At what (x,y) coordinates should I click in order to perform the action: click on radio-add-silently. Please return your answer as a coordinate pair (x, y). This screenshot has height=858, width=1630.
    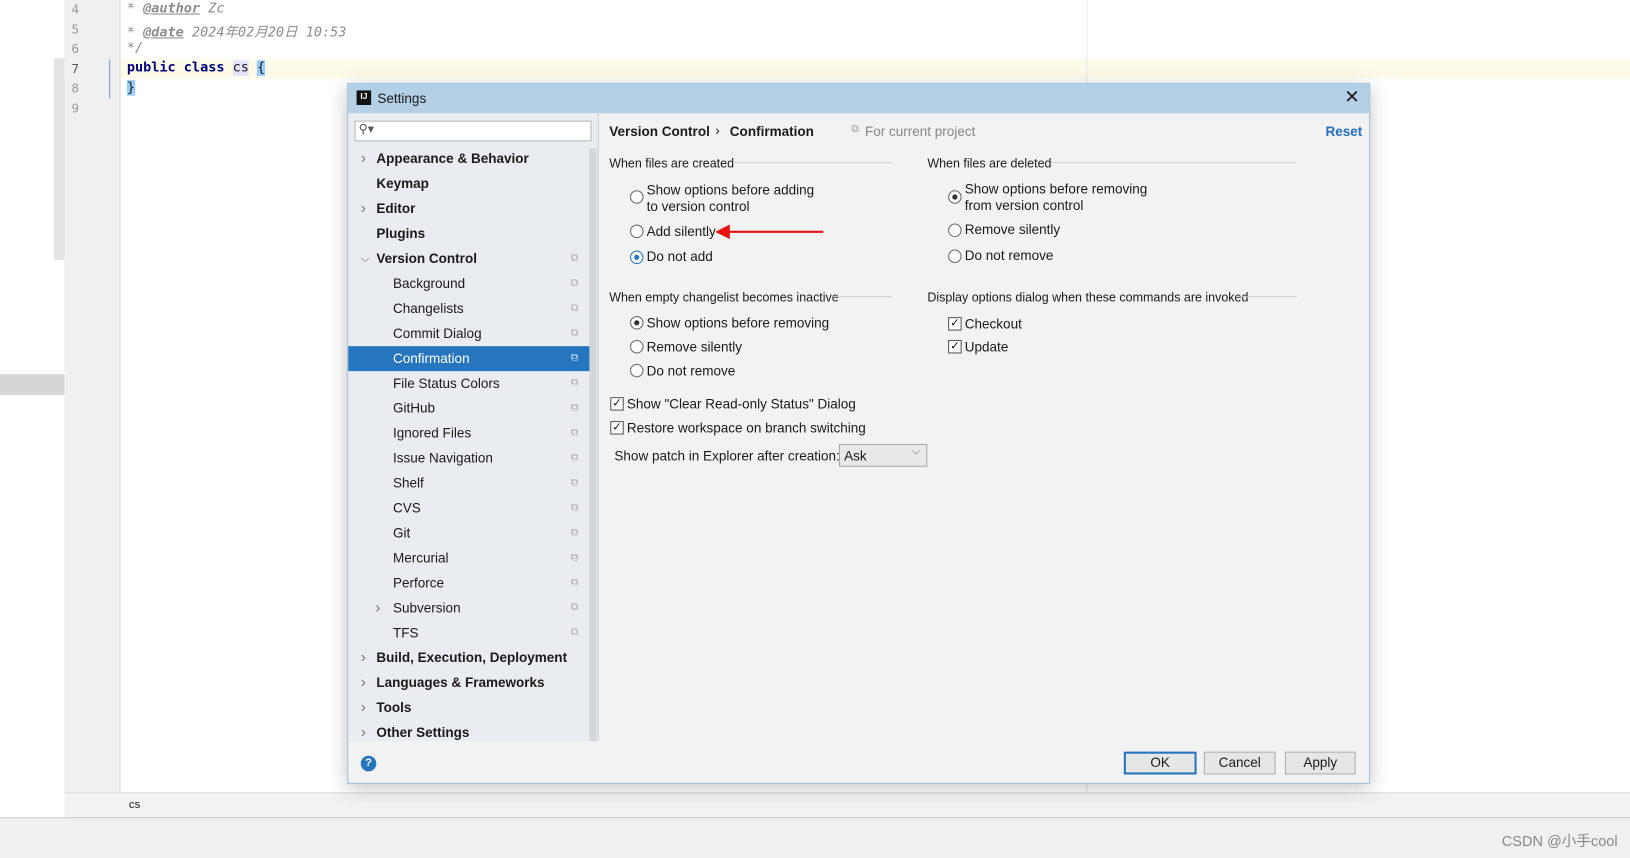
    Looking at the image, I should click on (636, 231).